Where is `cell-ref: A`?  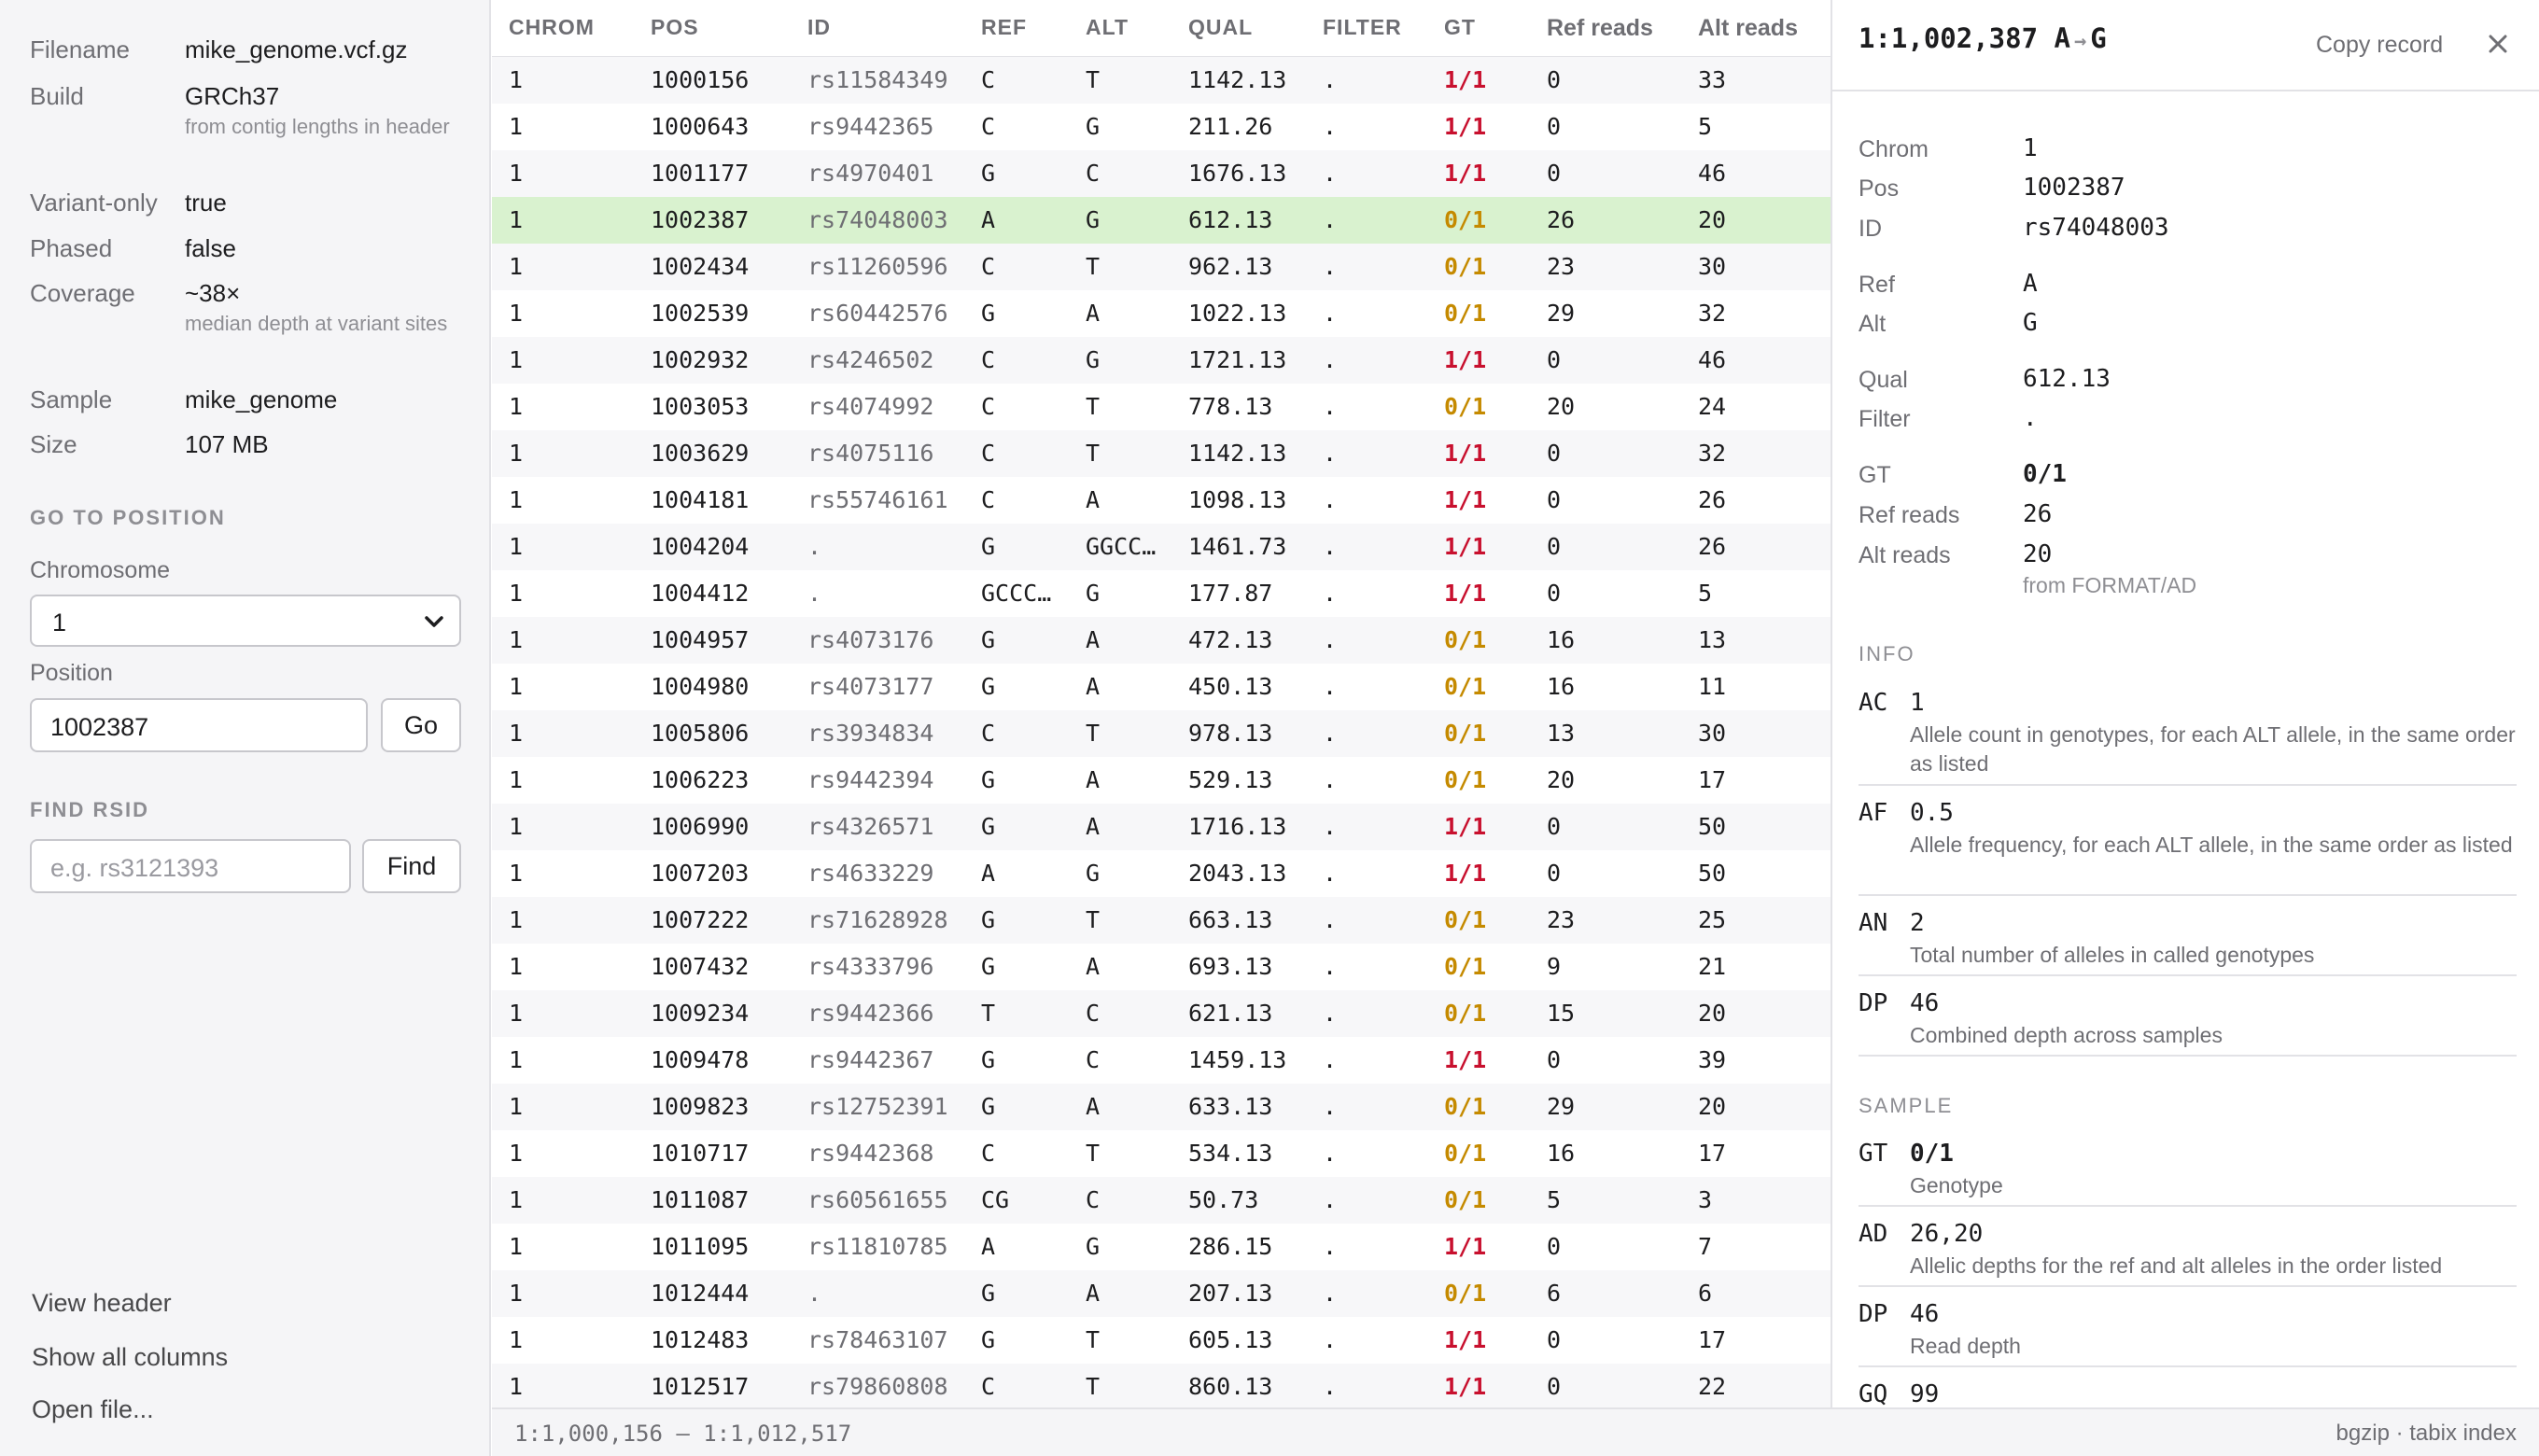 cell-ref: A is located at coordinates (988, 219).